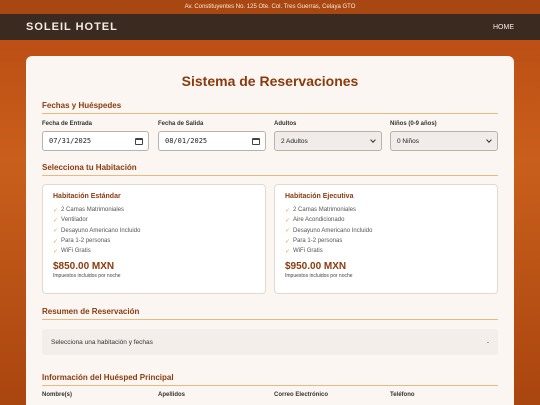  Describe the element at coordinates (503, 27) in the screenshot. I see `nav-home-link: HOME` at that location.